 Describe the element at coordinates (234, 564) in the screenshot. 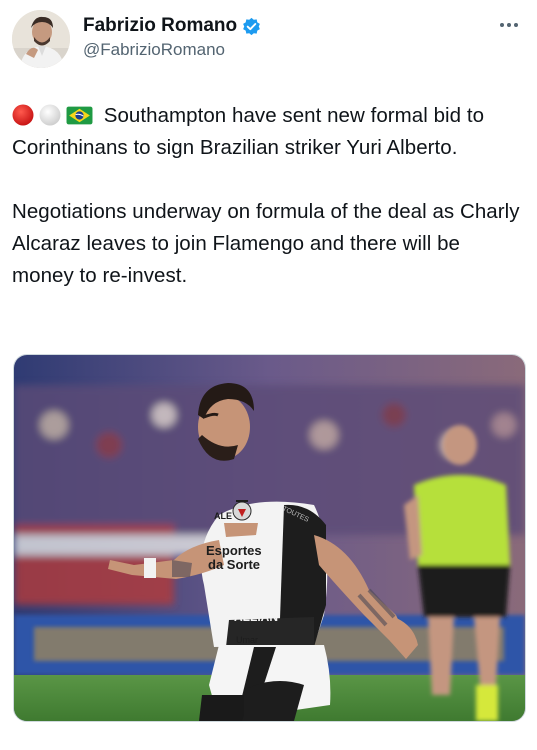

I see `svg-text: da Sorte` at that location.